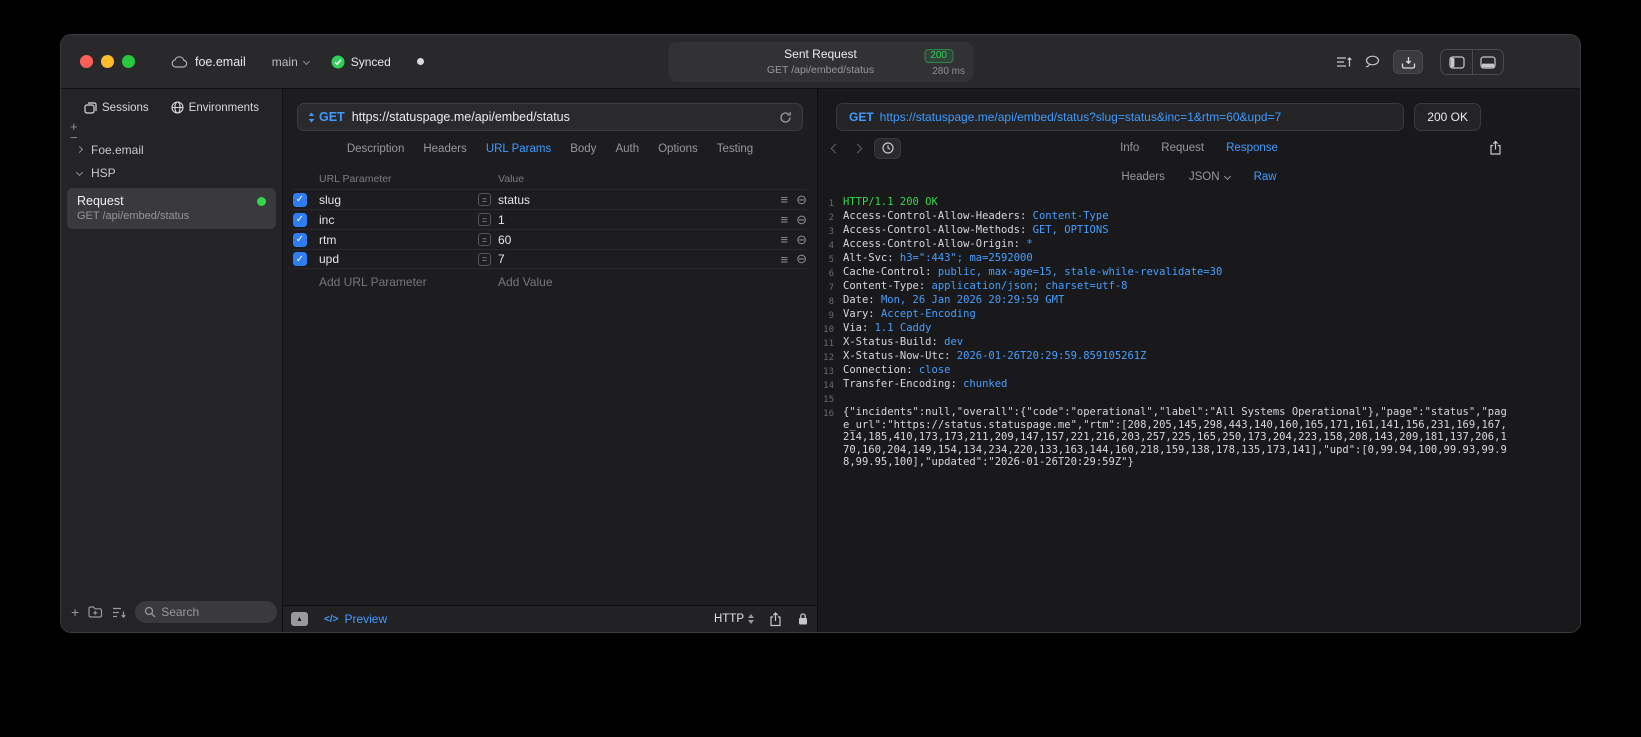 The width and height of the screenshot is (1641, 737). I want to click on history-button, so click(887, 148).